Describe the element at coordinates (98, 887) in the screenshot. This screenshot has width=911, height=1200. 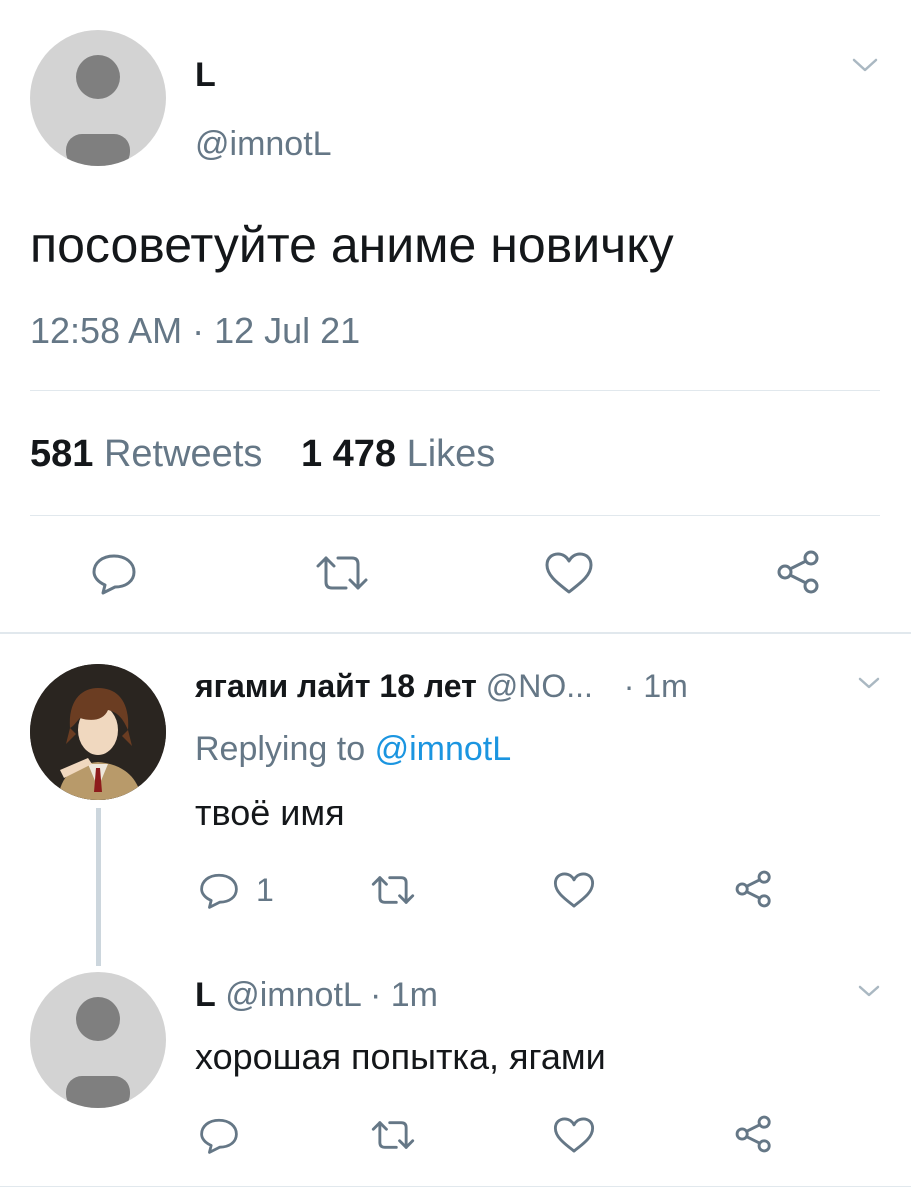
I see `thread-line` at that location.